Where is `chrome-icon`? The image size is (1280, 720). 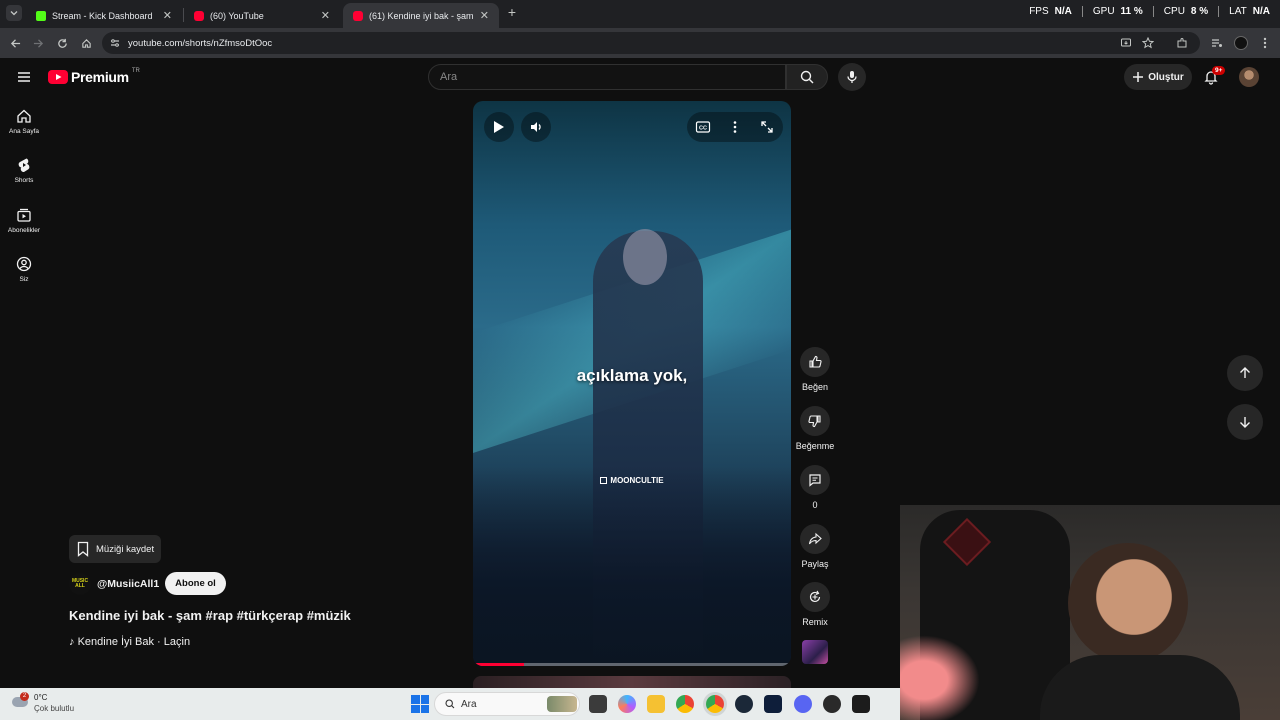
chrome-icon is located at coordinates (685, 704).